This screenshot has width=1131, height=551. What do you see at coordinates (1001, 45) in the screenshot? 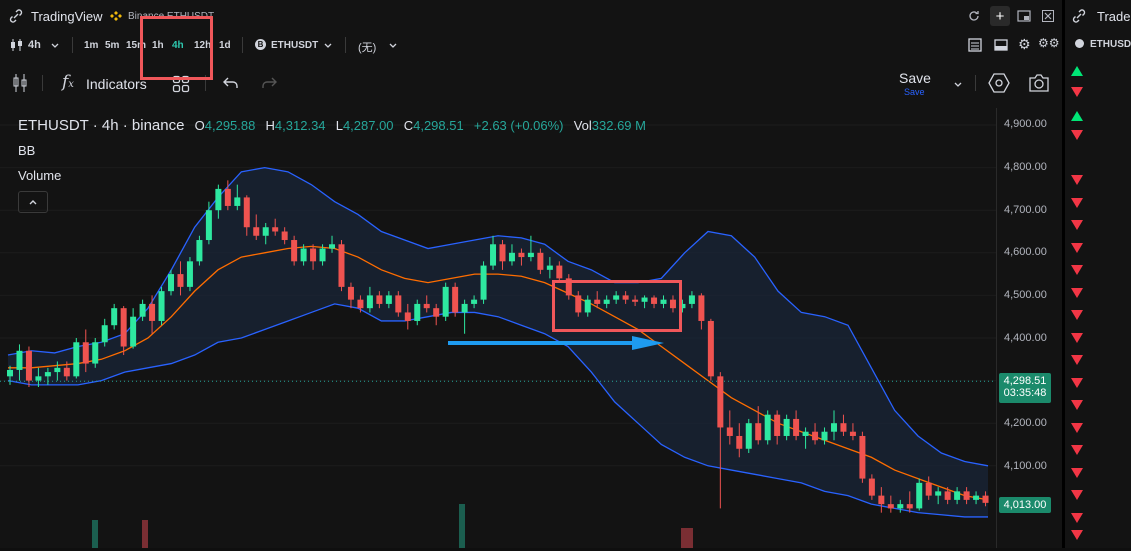
I see `panel-layout-icon` at bounding box center [1001, 45].